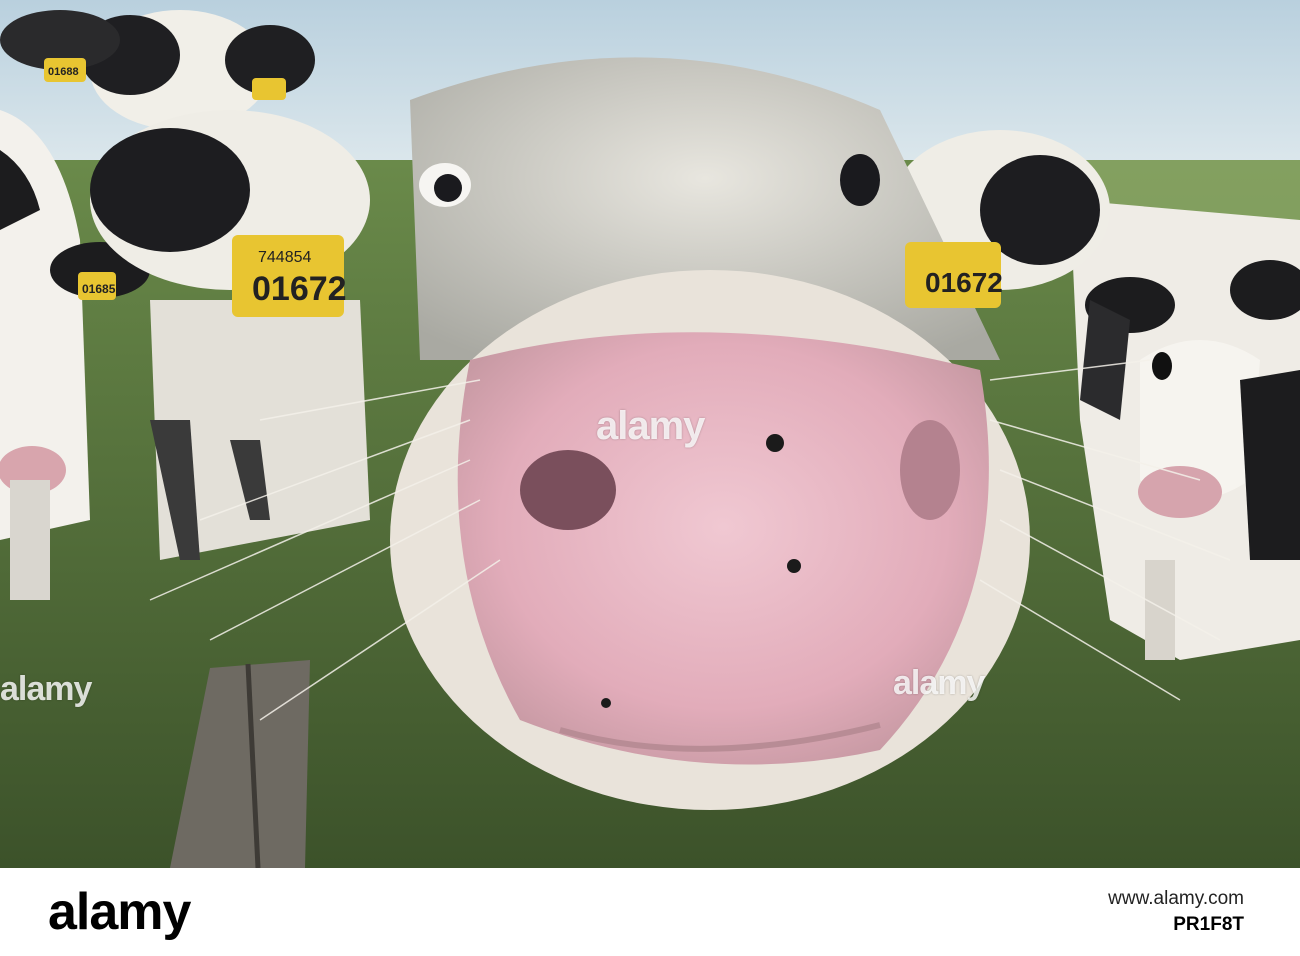 The width and height of the screenshot is (1300, 956). I want to click on image-id: PR1F8T, so click(1208, 924).